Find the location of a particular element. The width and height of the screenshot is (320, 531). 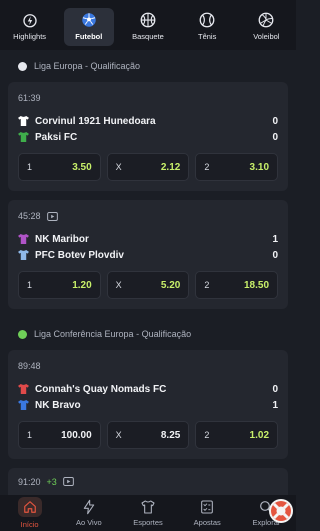

match-time: 89:48 is located at coordinates (29, 366).